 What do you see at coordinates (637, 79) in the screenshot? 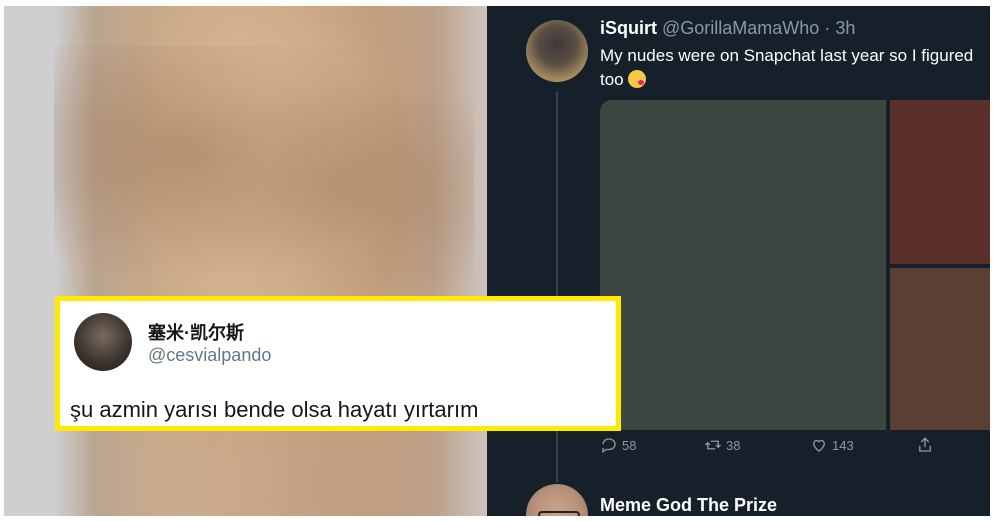
I see `kissing-face-emoji-icon` at bounding box center [637, 79].